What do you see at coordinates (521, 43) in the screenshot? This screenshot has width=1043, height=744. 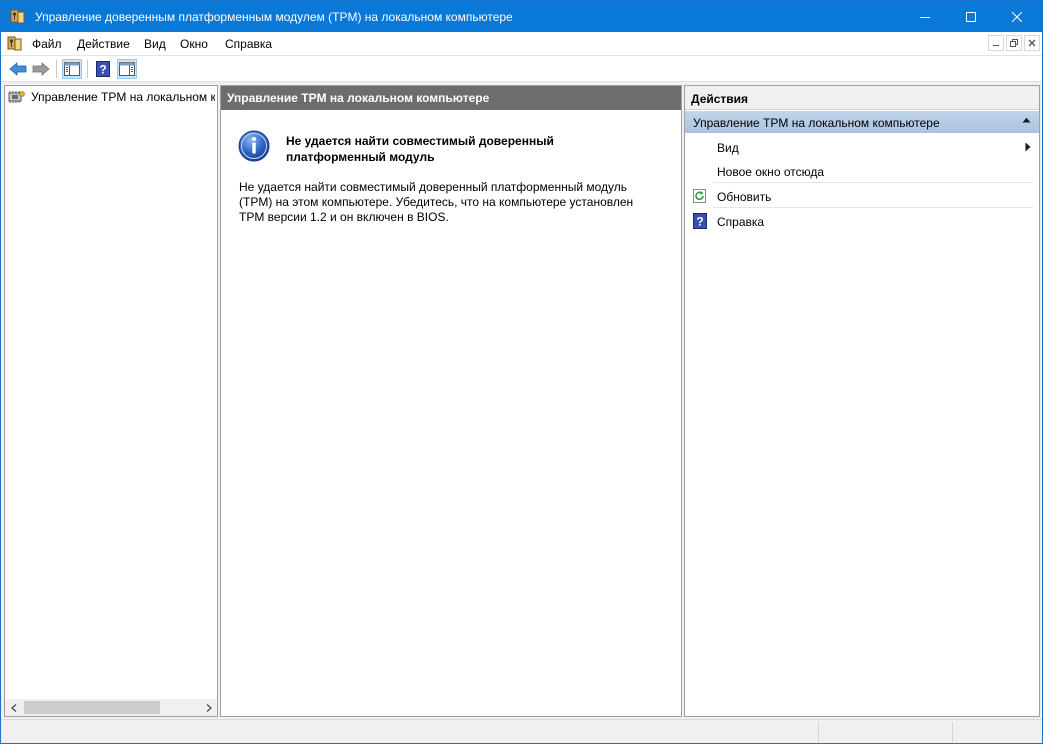 I see `menu-bar: Файл Действие Вид Окно Справка` at bounding box center [521, 43].